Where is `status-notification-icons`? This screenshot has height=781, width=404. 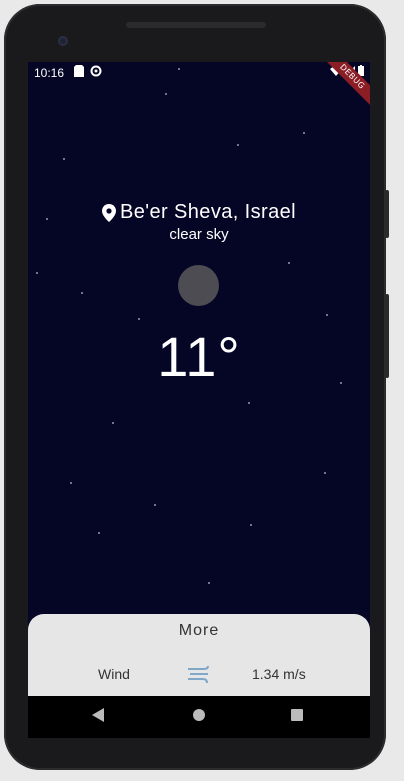
status-notification-icons is located at coordinates (88, 71).